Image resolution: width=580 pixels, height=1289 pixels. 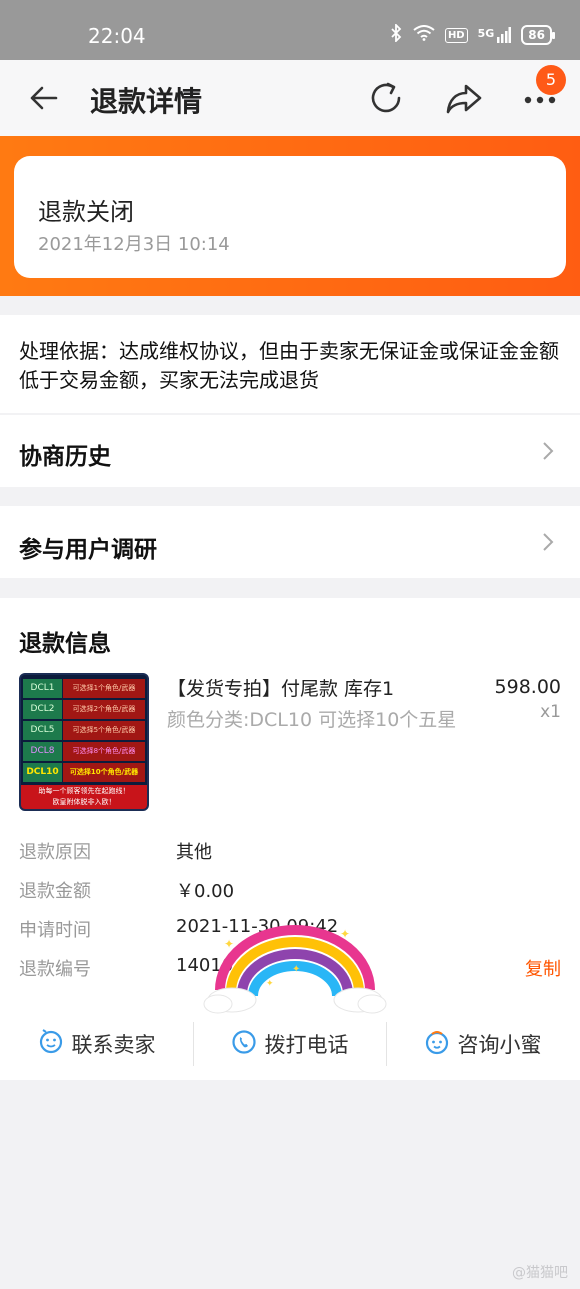 I want to click on call-phone-button: 拨打电话, so click(x=289, y=1044).